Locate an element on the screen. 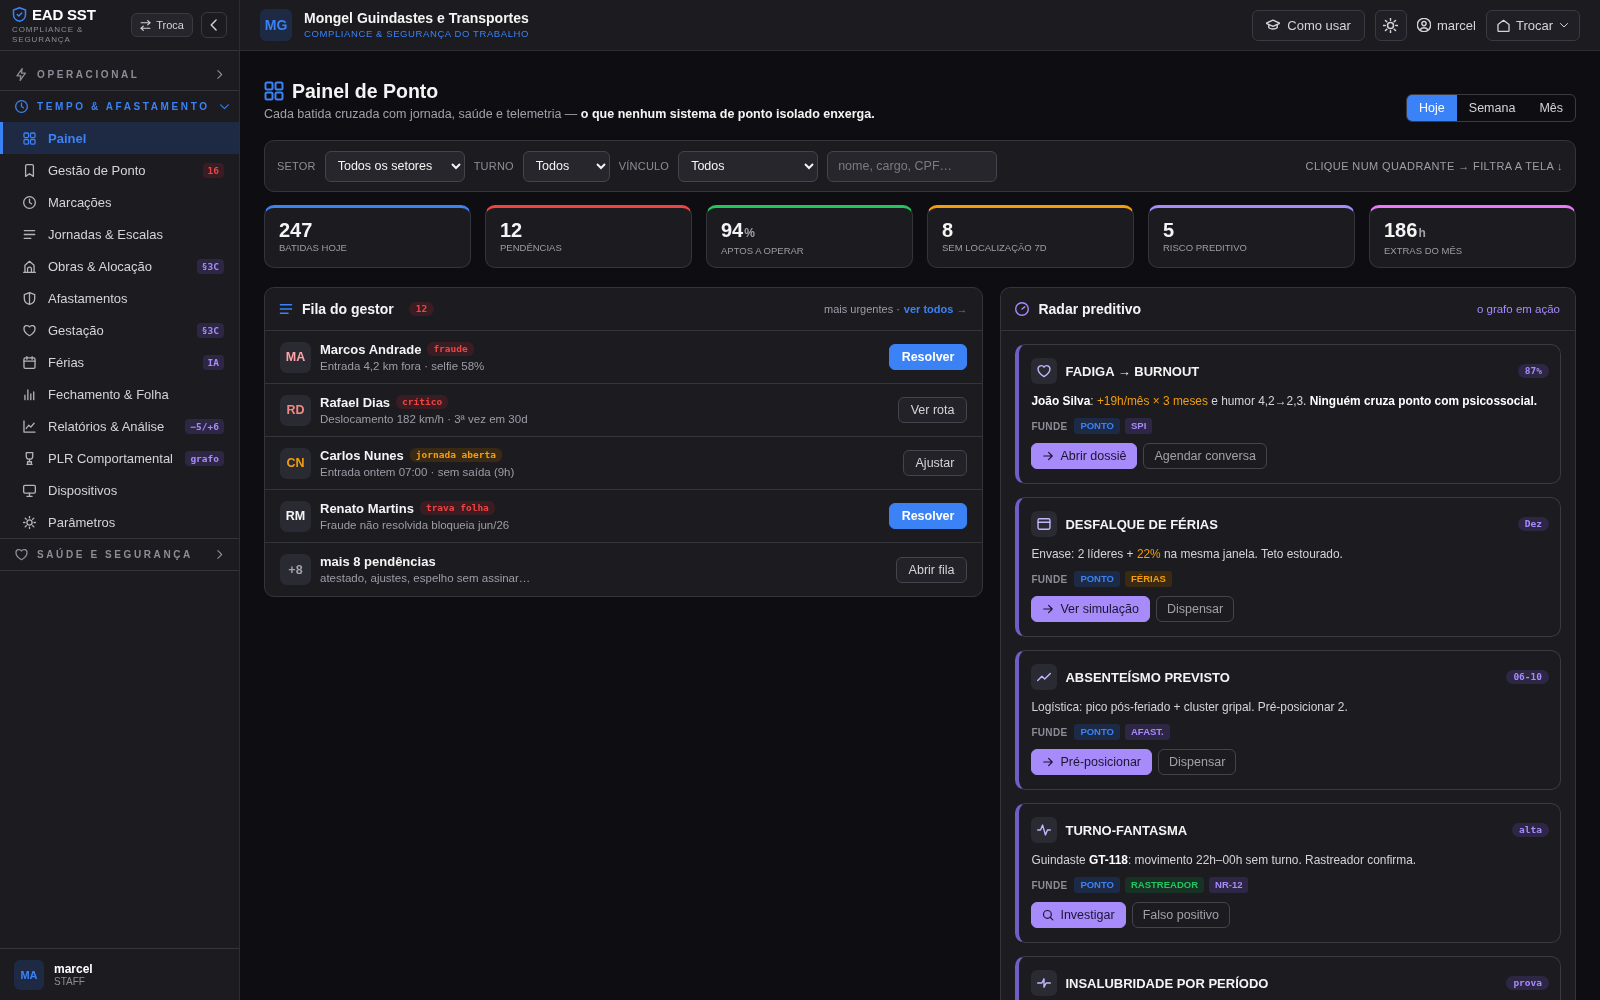 This screenshot has width=1600, height=1000. company-subtitle: COMPLIANCE & SEGURANÇA DO TRABALHO is located at coordinates (417, 34).